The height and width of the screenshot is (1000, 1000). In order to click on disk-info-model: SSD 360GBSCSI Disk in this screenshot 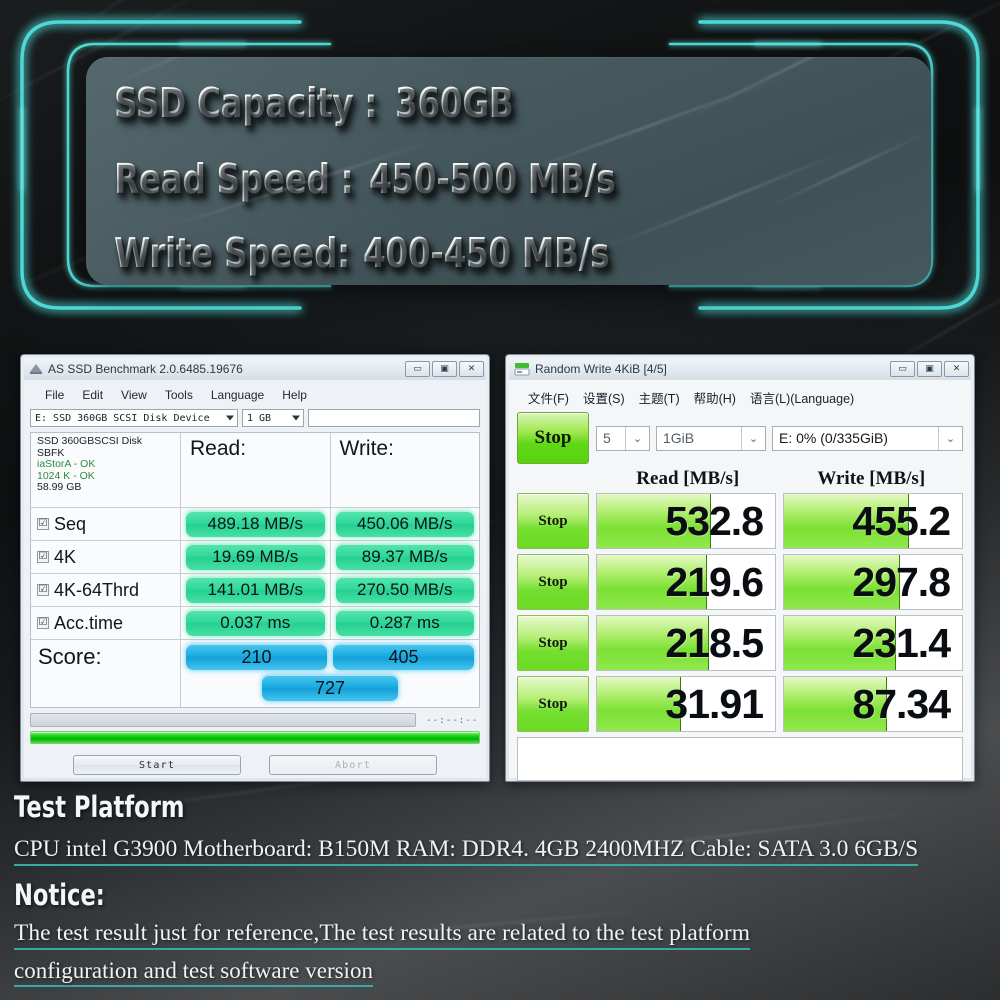, I will do `click(90, 441)`.